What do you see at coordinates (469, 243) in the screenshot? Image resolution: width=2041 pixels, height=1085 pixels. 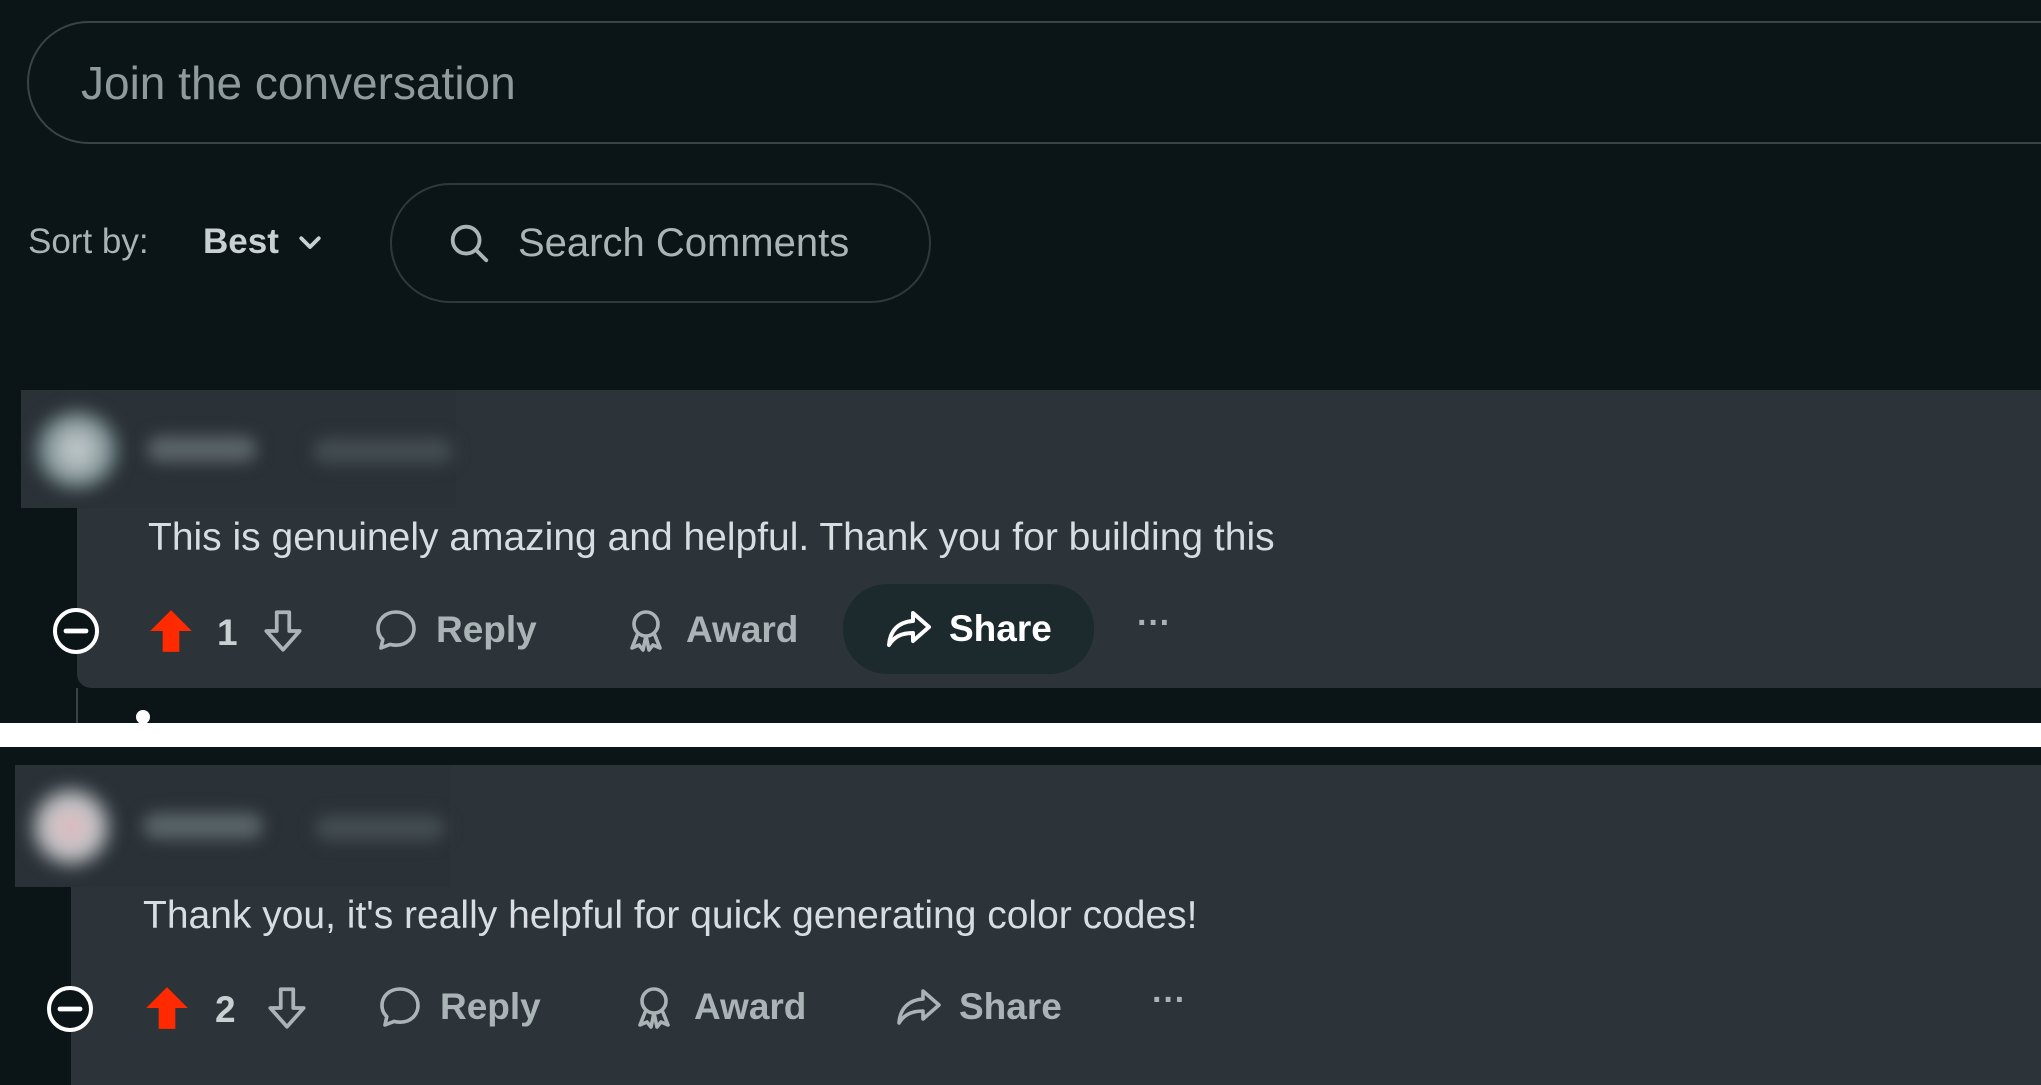 I see `search-icon` at bounding box center [469, 243].